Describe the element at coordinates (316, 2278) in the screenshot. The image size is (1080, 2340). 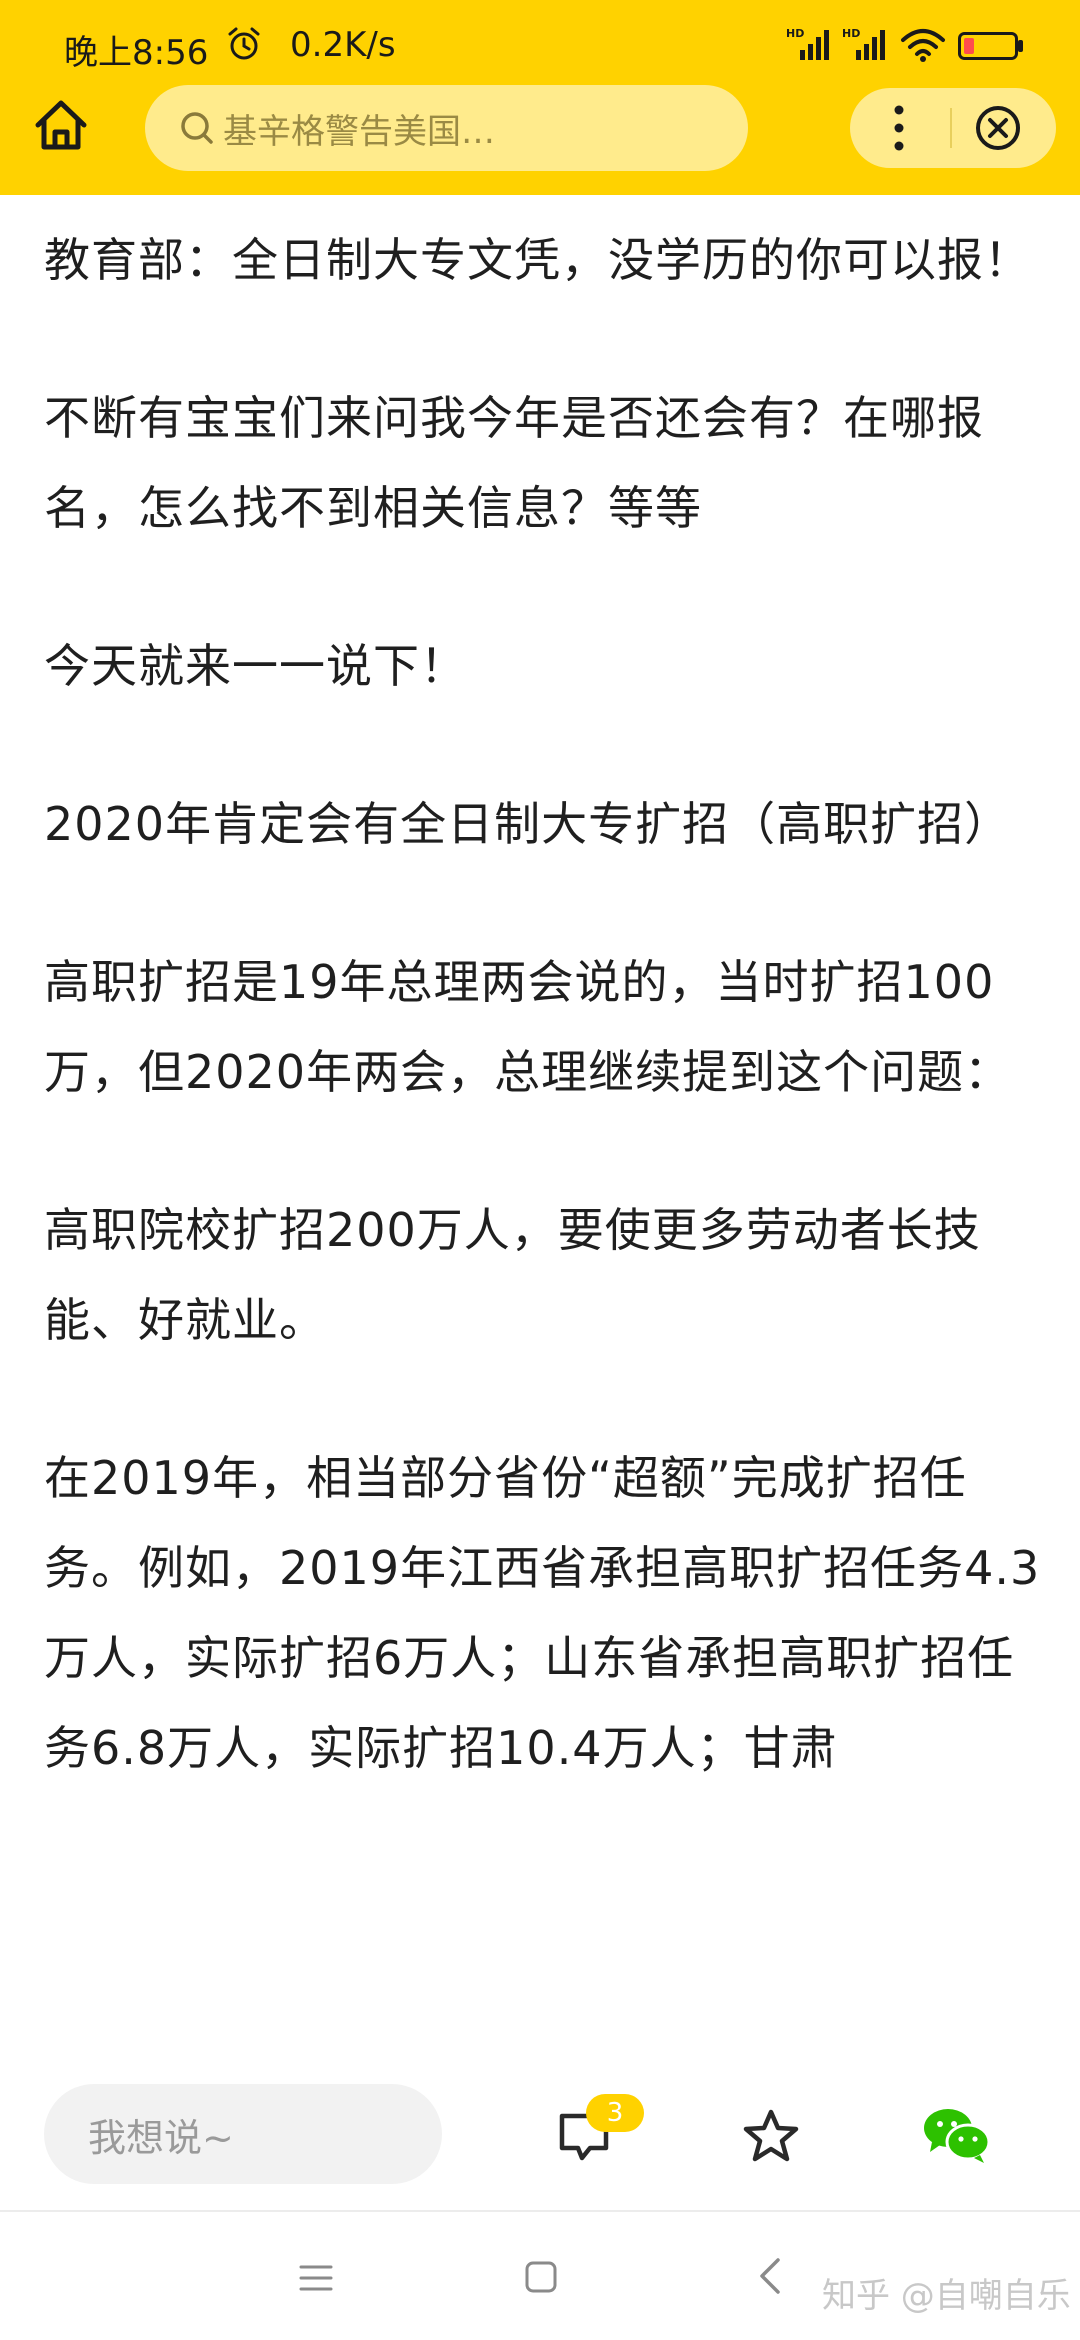
I see `menu-icon` at that location.